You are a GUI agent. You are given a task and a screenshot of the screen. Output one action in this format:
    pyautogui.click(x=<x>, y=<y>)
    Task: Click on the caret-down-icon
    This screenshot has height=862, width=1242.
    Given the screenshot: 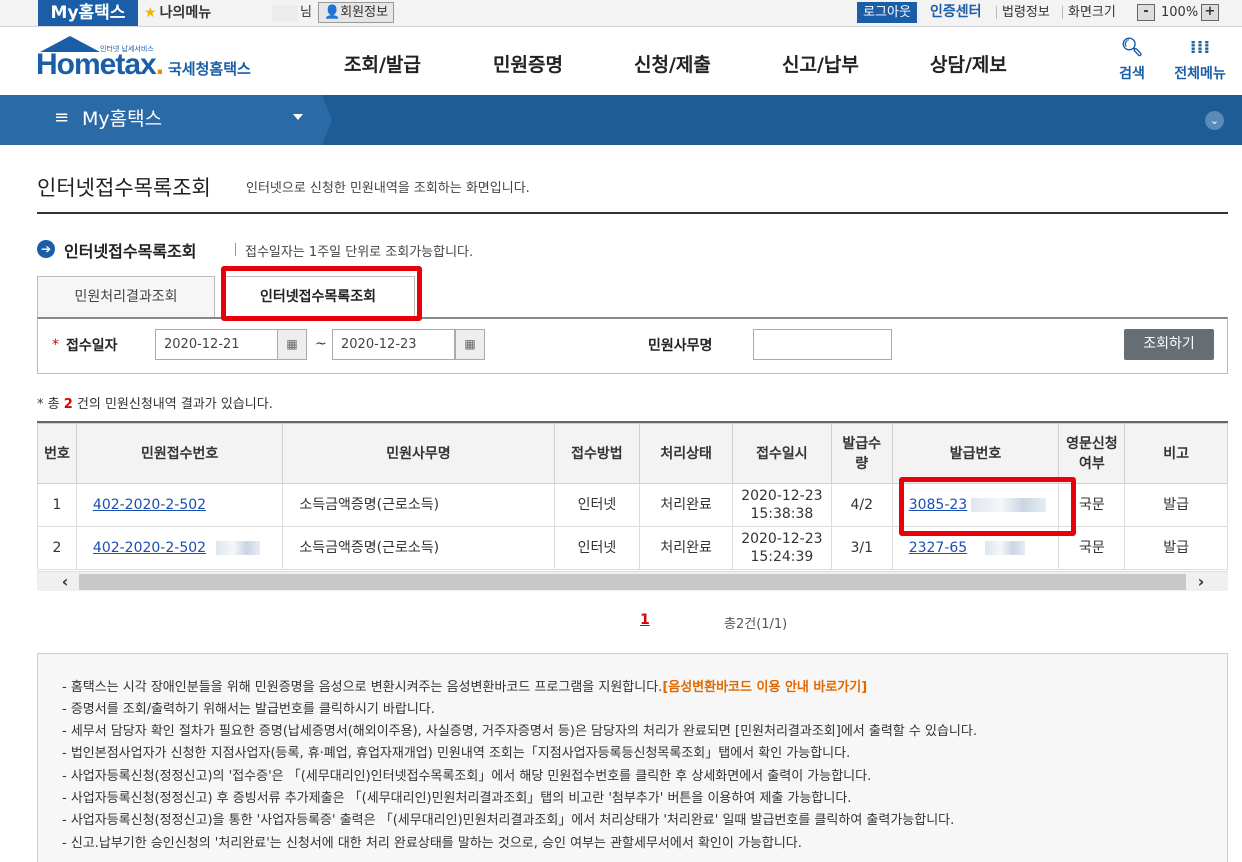 What is the action you would take?
    pyautogui.click(x=298, y=117)
    